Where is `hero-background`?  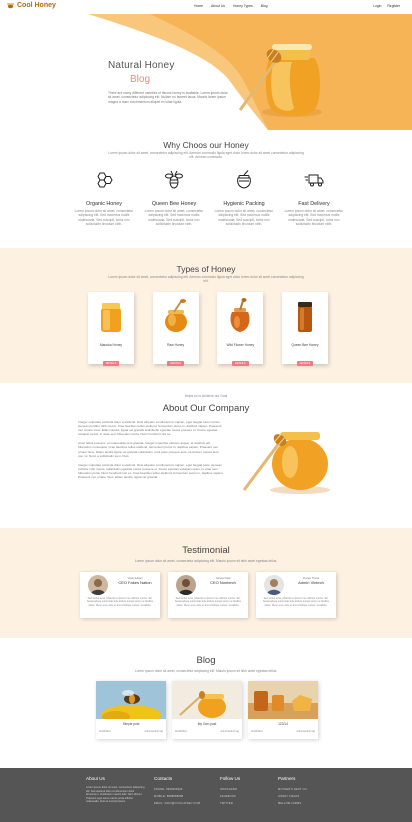 hero-background is located at coordinates (250, 72).